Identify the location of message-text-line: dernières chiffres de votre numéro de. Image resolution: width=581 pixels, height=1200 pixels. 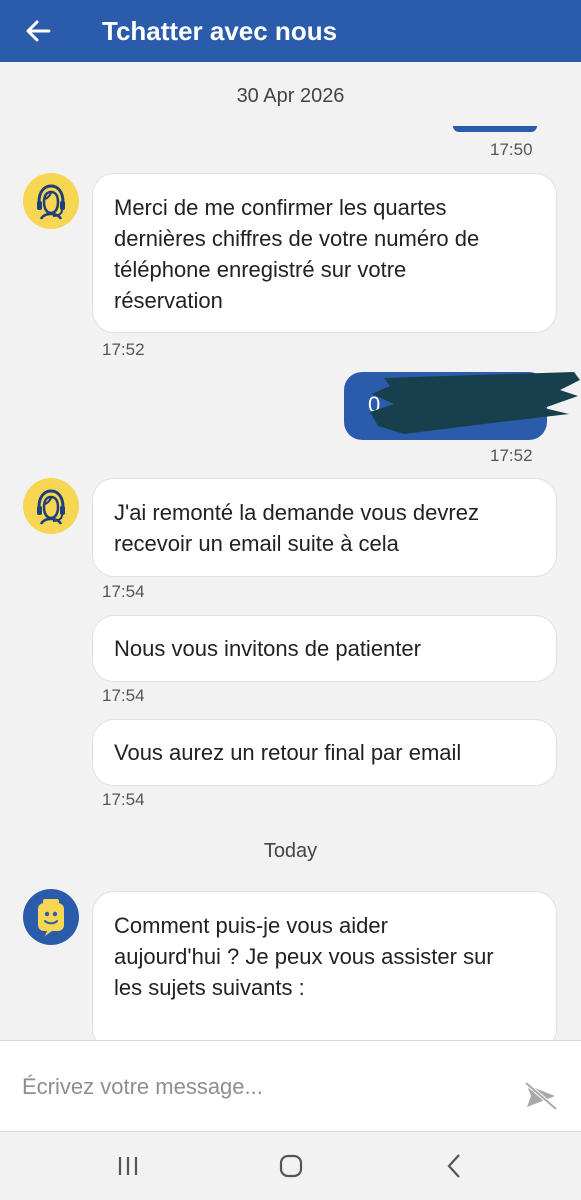
(297, 238).